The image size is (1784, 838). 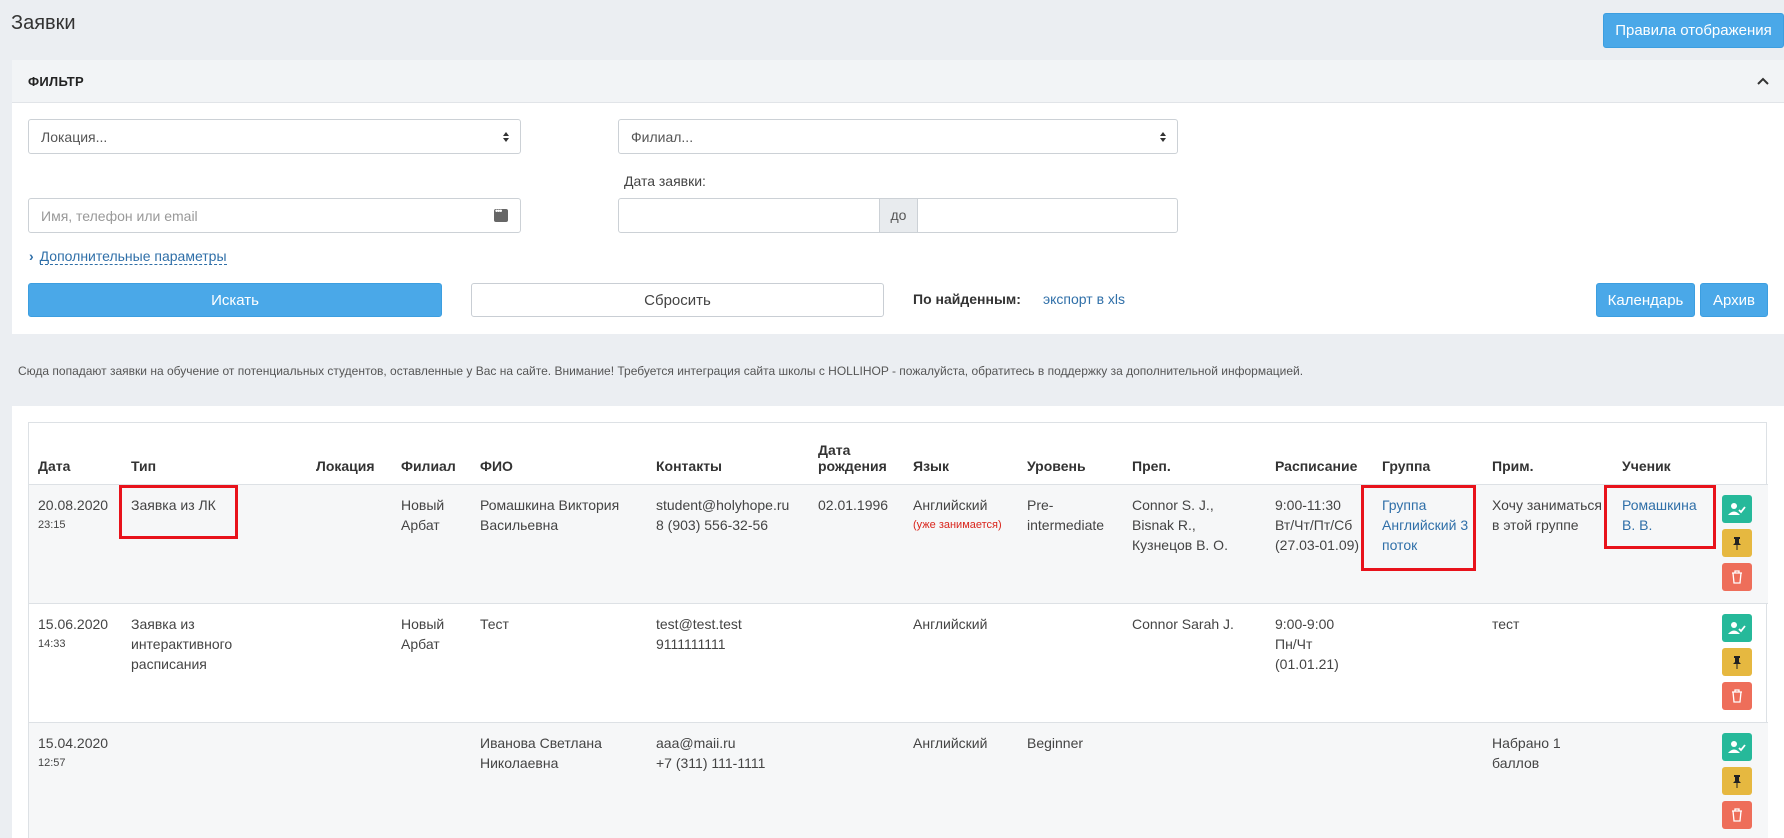 I want to click on row-time: 14:33, so click(x=52, y=643).